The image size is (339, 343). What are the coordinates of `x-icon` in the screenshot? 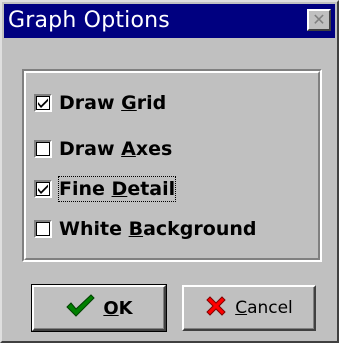 It's located at (216, 308).